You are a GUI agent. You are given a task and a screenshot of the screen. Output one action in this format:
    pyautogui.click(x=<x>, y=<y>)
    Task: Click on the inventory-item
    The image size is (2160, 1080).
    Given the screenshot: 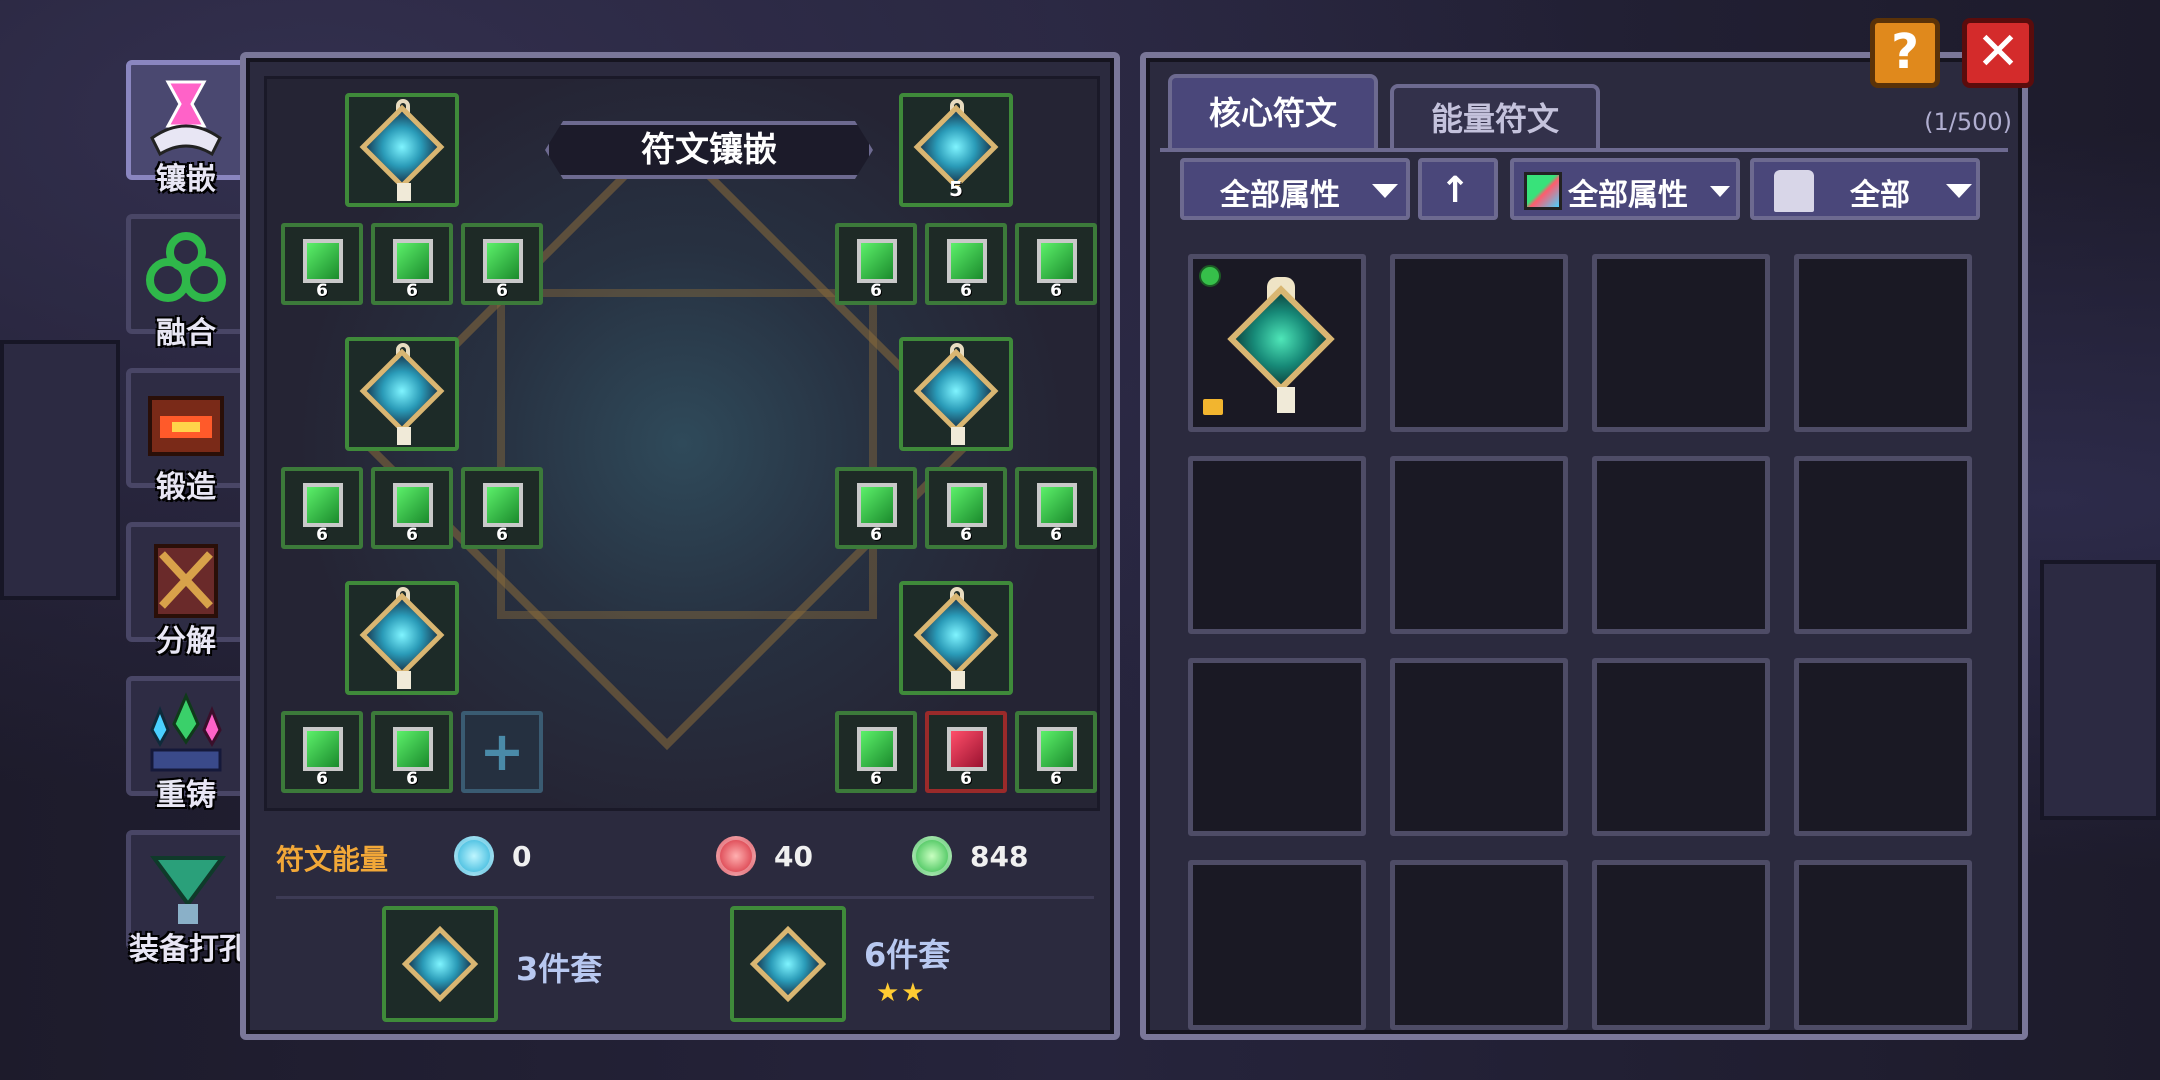 What is the action you would take?
    pyautogui.click(x=1277, y=343)
    